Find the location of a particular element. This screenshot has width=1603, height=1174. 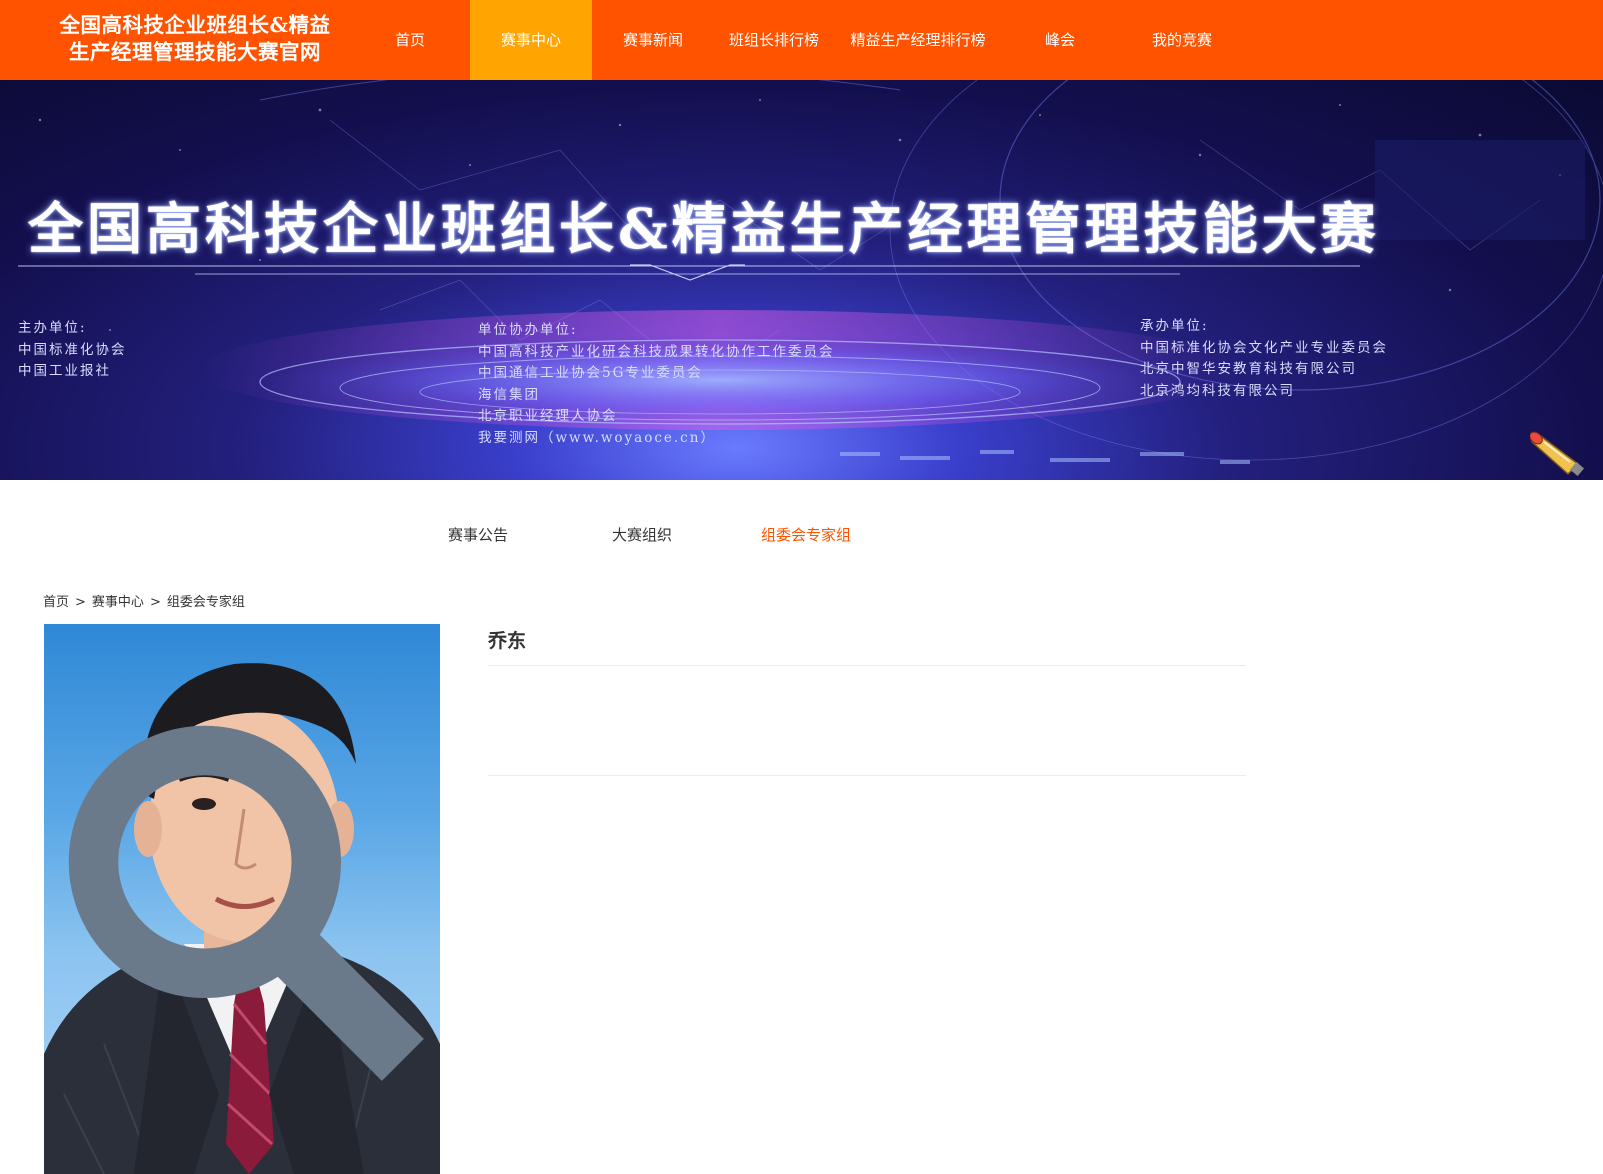

breadcrumb-event-center: 赛事中心 is located at coordinates (118, 602).